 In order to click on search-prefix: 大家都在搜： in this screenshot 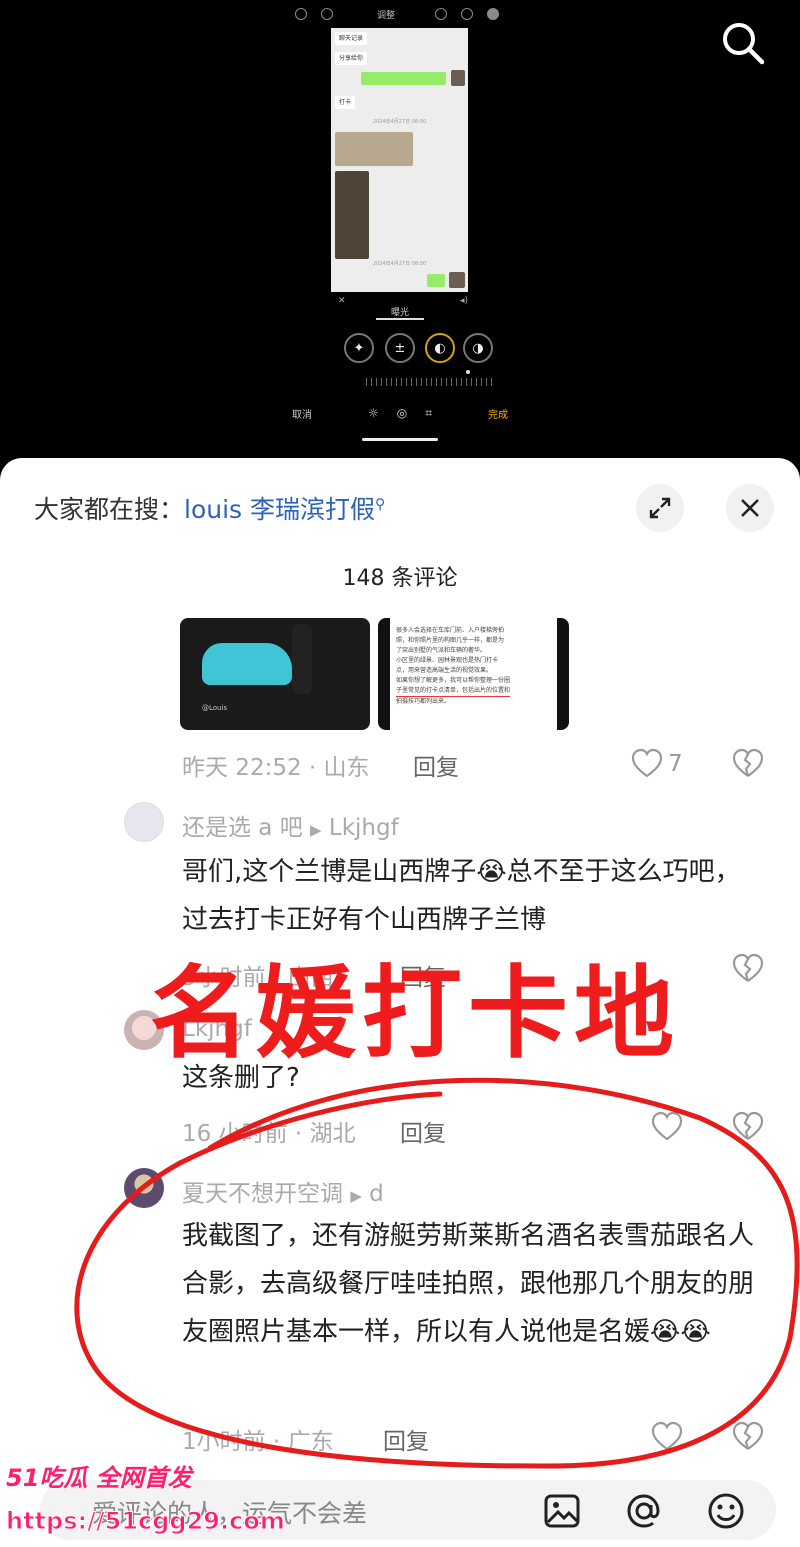, I will do `click(109, 509)`.